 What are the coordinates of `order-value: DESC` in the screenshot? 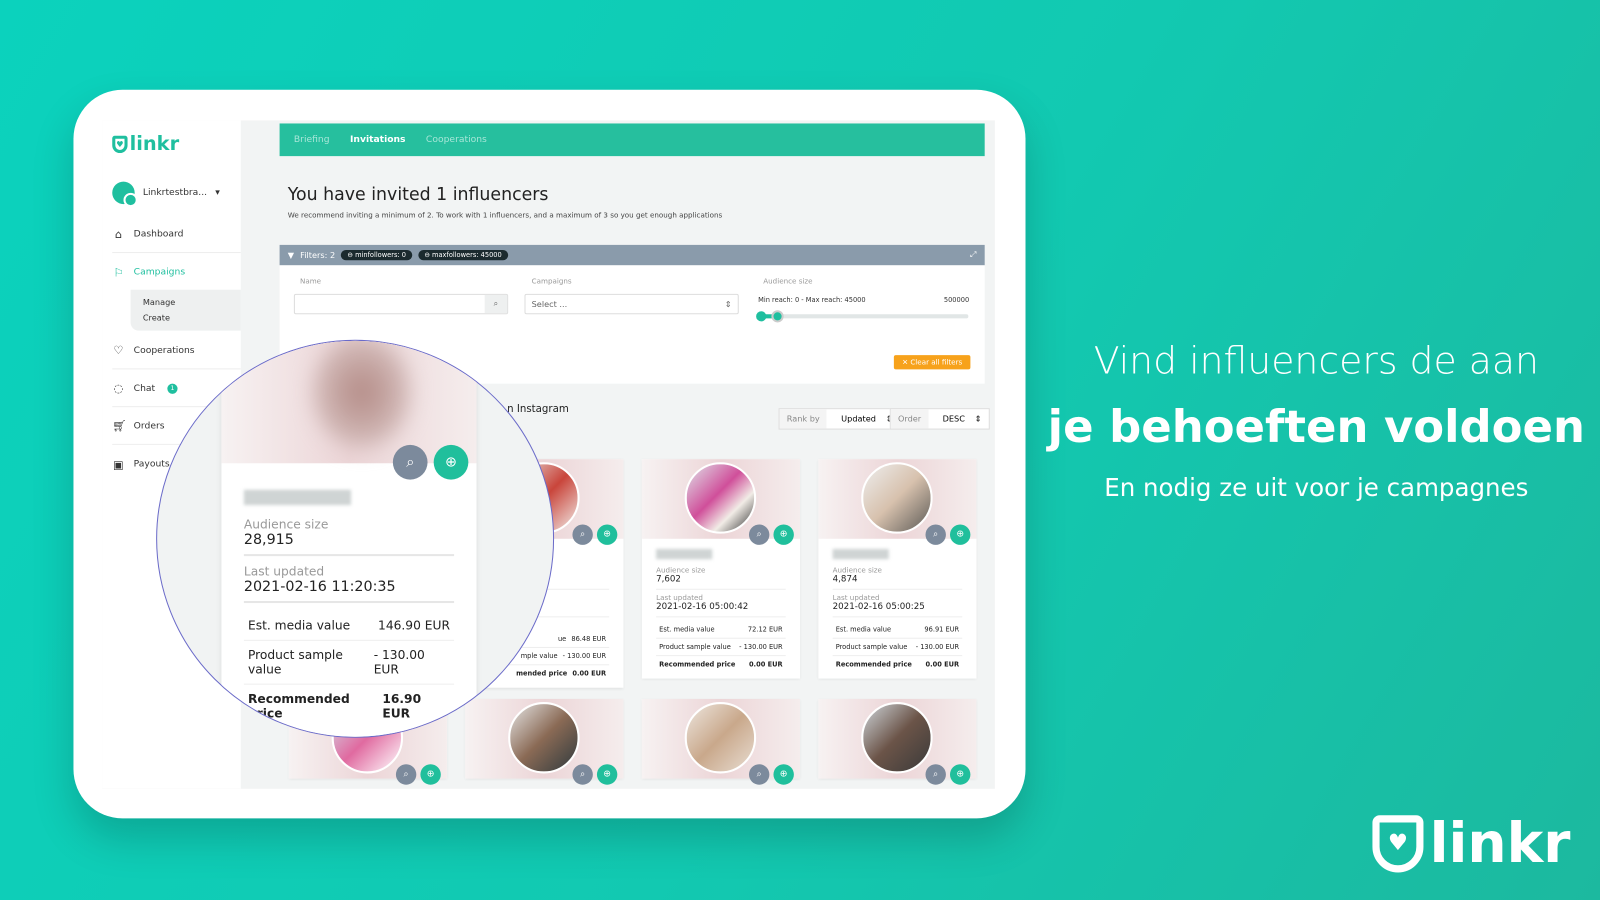 It's located at (953, 419).